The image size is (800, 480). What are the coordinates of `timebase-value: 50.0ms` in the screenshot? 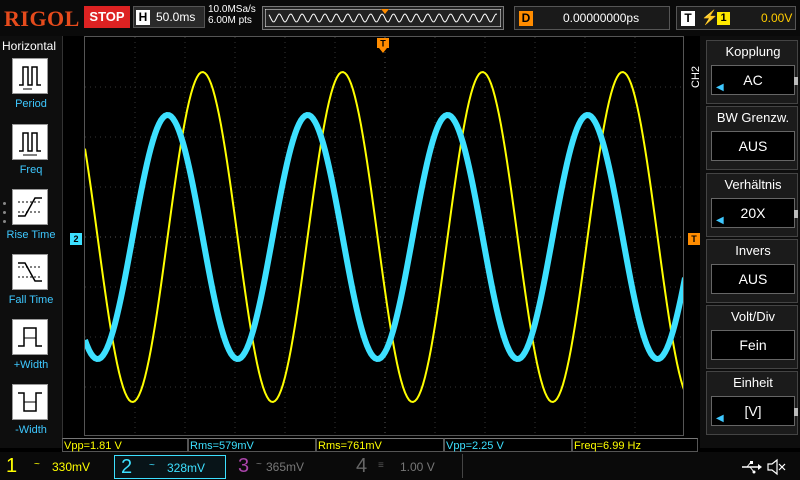 It's located at (176, 17).